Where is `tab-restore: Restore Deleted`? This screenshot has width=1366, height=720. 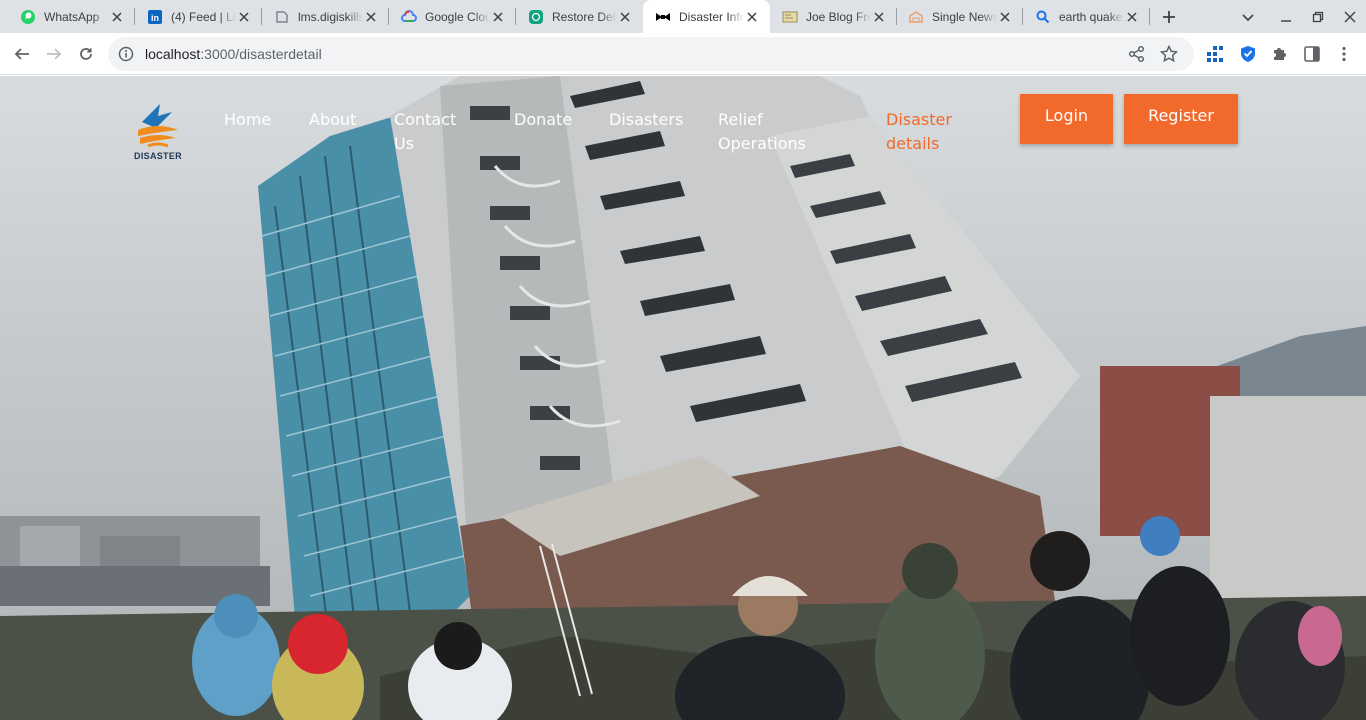
tab-restore: Restore Deleted is located at coordinates (579, 16).